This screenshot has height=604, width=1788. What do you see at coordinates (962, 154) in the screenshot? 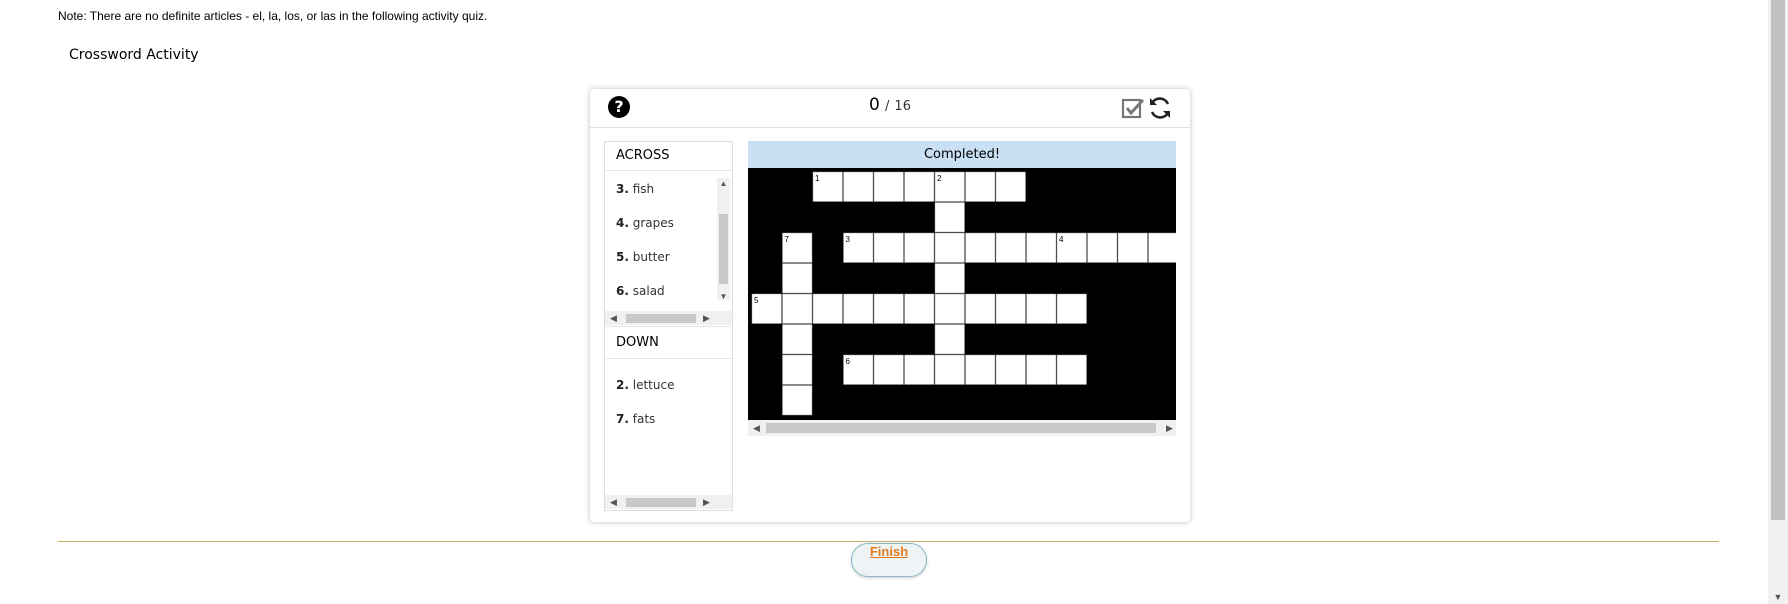
I see `completion-banner: Completed!` at bounding box center [962, 154].